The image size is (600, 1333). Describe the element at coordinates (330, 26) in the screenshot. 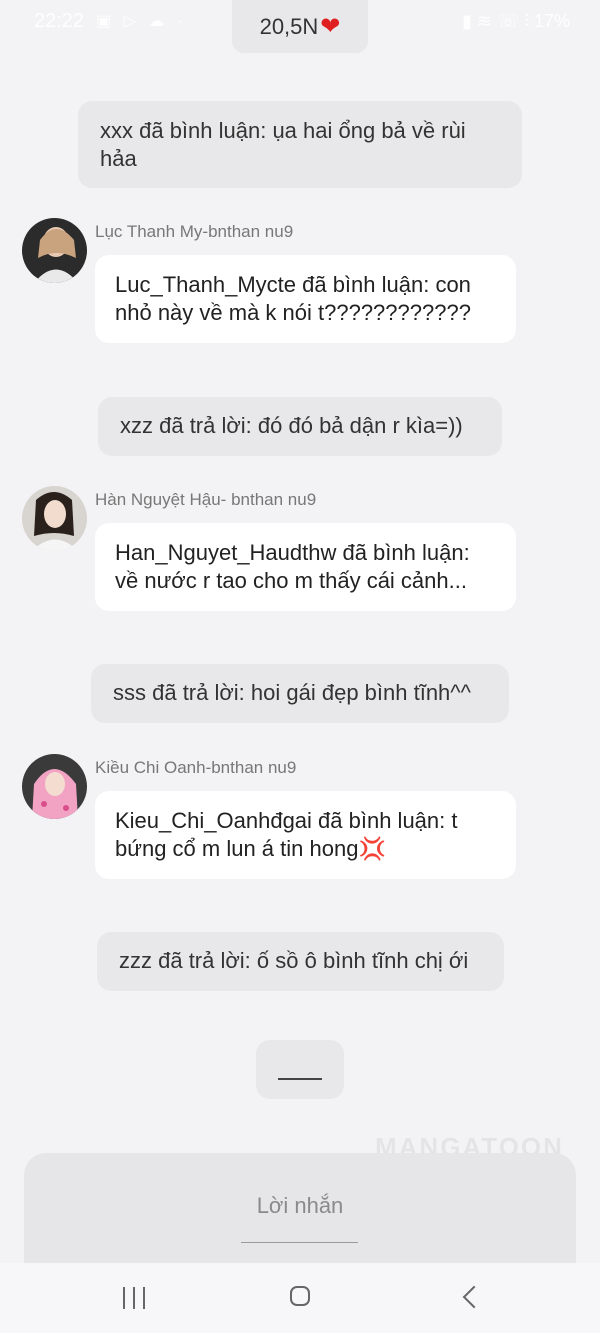

I see `heart-icon: ❤` at that location.